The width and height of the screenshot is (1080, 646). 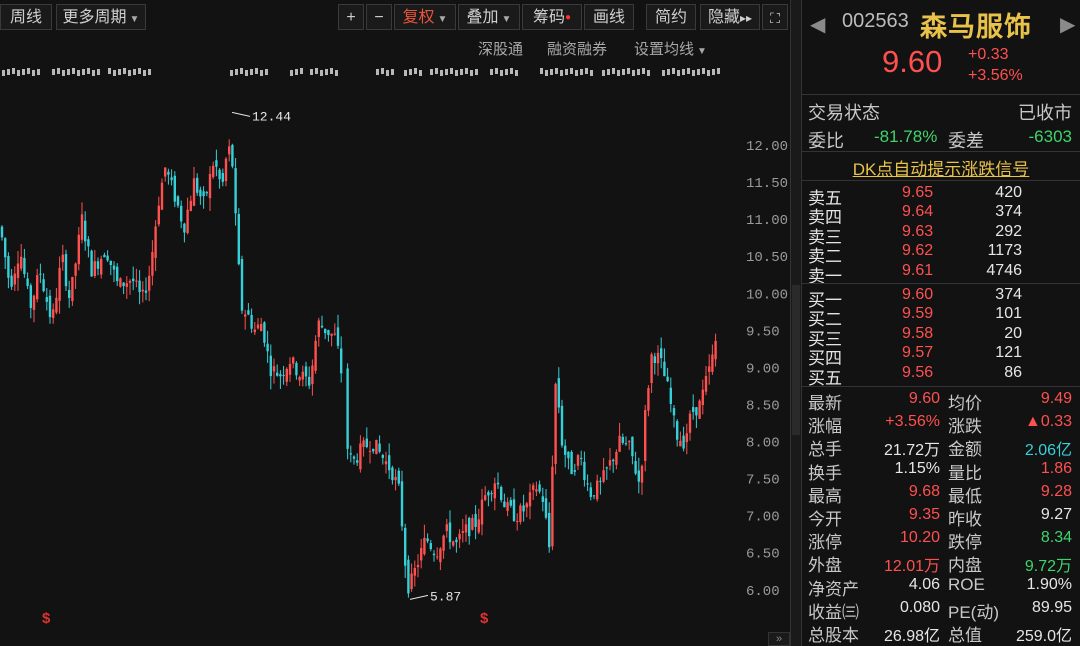 I want to click on dividend-marker-icon: $, so click(x=484, y=618).